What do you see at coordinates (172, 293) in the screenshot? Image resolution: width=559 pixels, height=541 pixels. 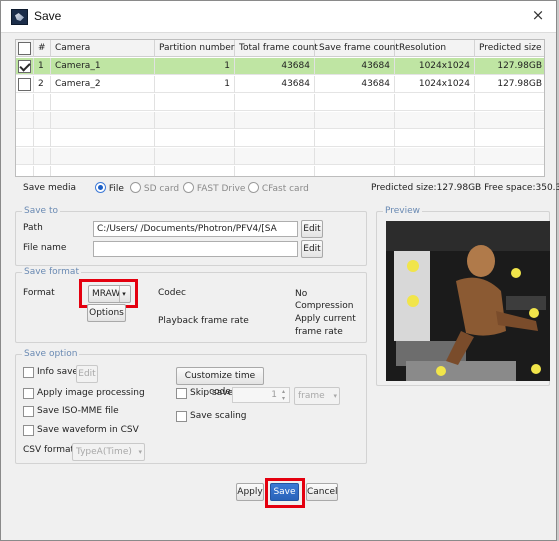 I see `codec-label: Codec` at bounding box center [172, 293].